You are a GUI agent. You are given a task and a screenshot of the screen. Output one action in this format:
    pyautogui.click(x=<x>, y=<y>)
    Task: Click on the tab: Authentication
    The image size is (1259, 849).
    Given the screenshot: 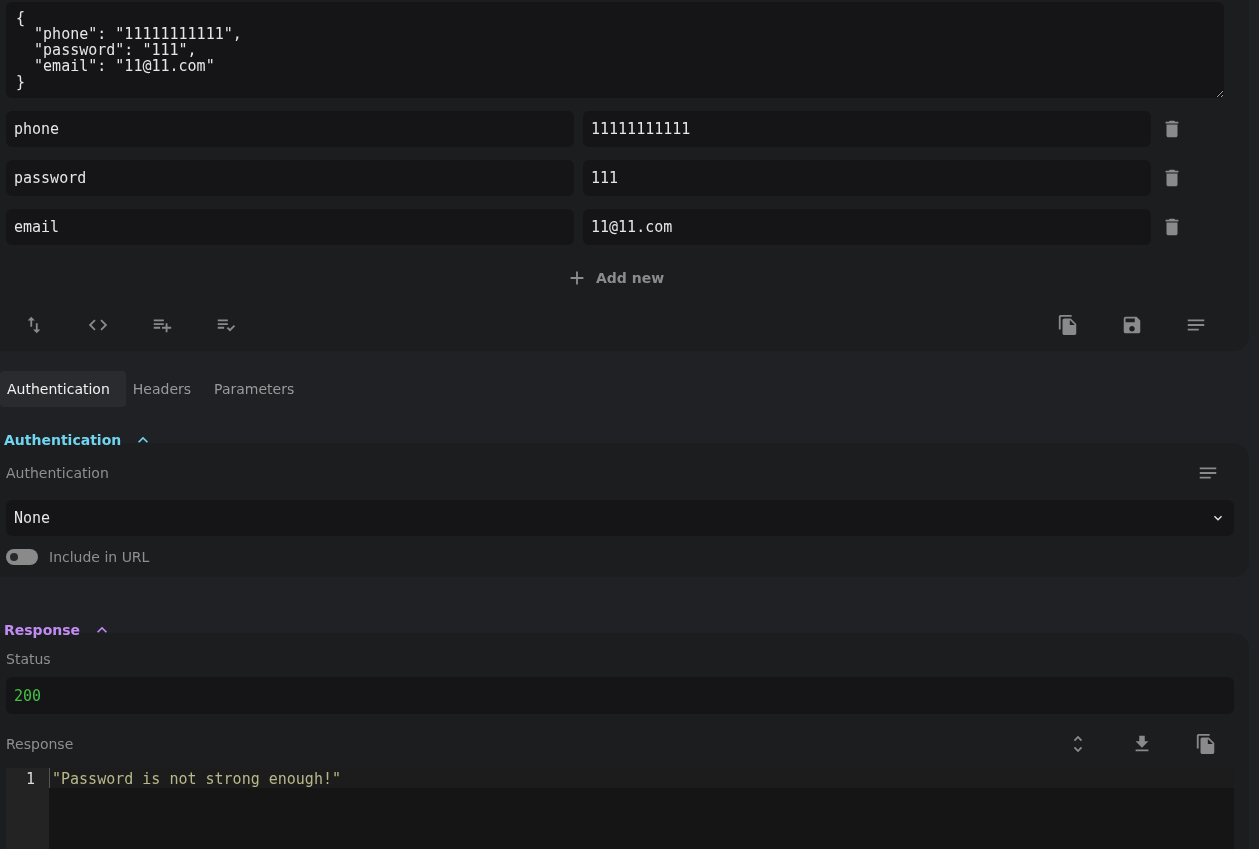 What is the action you would take?
    pyautogui.click(x=63, y=389)
    